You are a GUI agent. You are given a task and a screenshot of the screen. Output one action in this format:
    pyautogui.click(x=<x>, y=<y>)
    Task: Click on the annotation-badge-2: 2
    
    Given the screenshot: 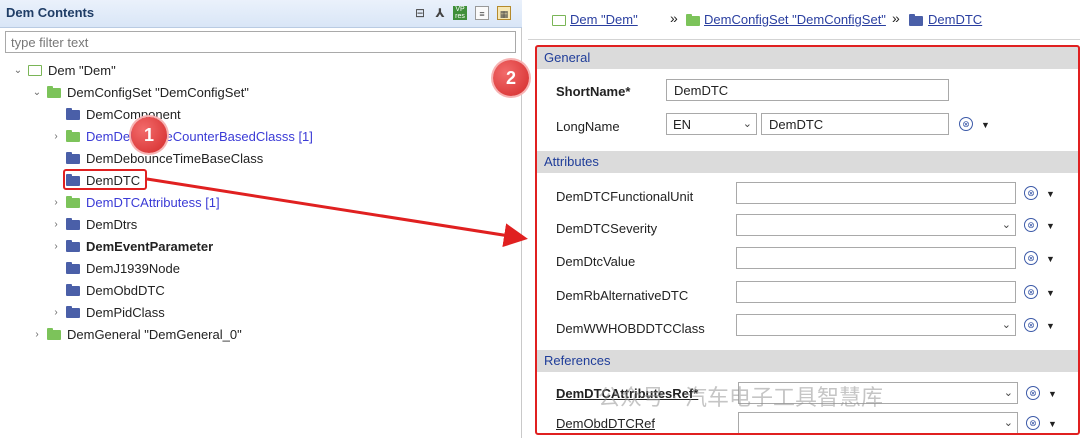 What is the action you would take?
    pyautogui.click(x=511, y=78)
    